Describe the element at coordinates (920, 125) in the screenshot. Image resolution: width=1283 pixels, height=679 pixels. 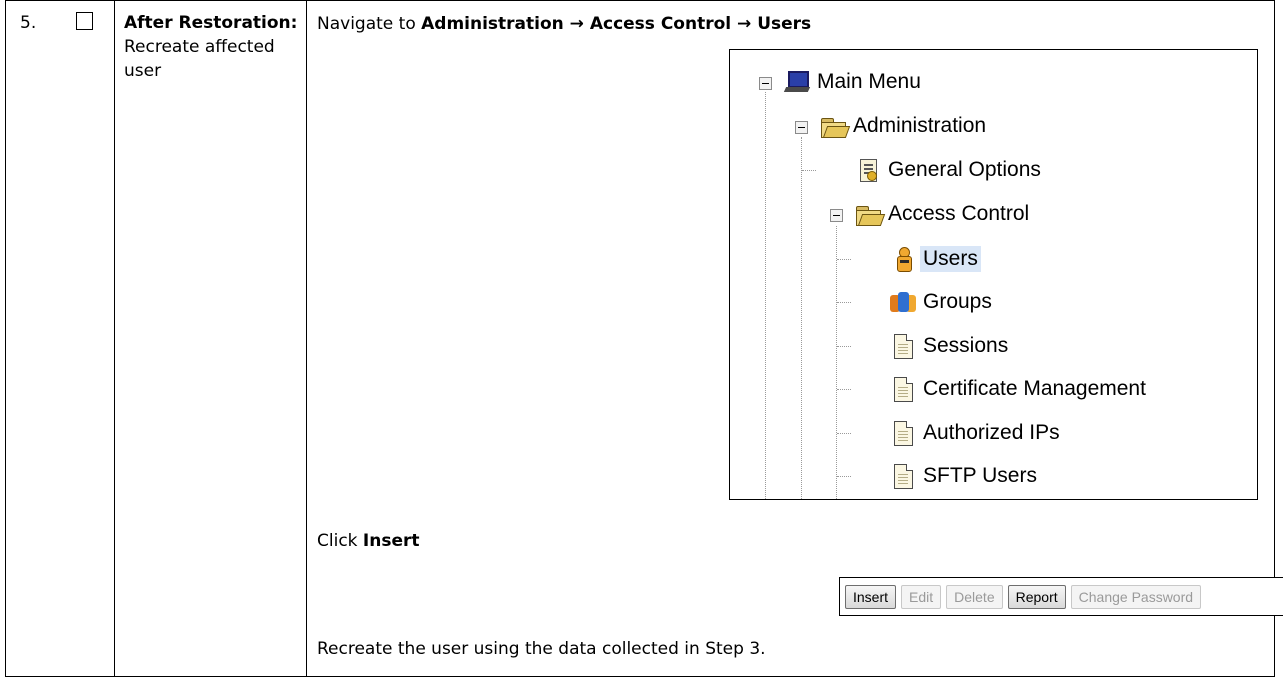
I see `tree-item-label: Administration` at that location.